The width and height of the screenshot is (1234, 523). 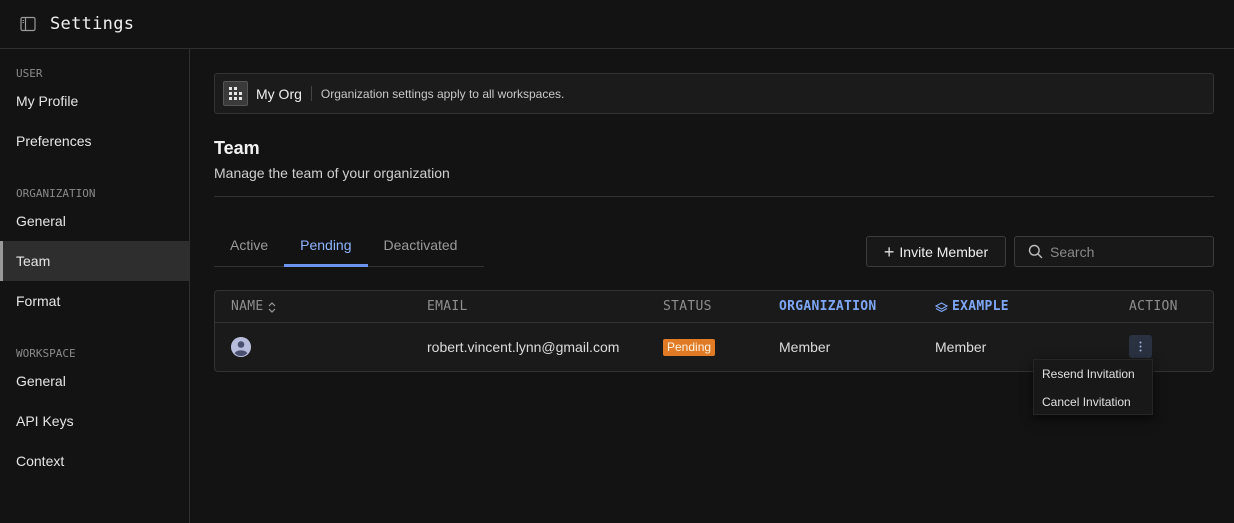 What do you see at coordinates (980, 306) in the screenshot?
I see `column-example-label: EXAMPLE` at bounding box center [980, 306].